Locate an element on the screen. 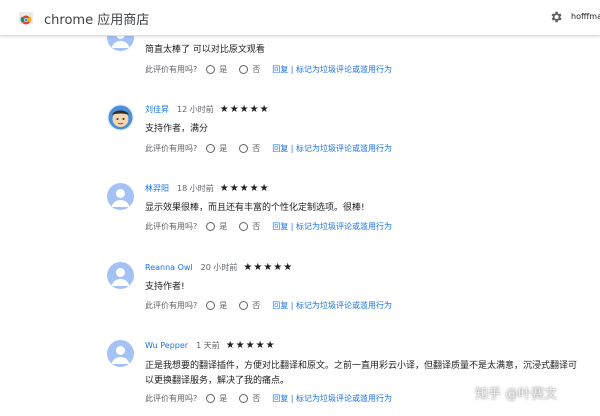  review-meta: Wu Pepper 1 天前 ★★★★★ is located at coordinates (210, 345).